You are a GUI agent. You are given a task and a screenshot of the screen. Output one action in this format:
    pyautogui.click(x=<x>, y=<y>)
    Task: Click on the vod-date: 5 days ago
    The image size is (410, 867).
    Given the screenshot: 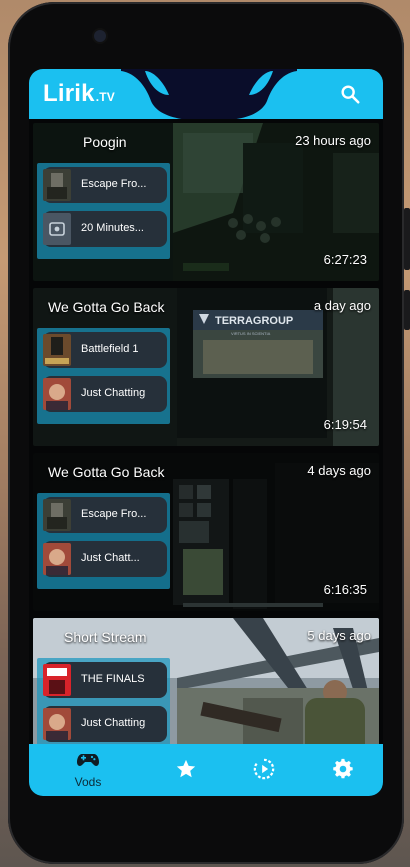 What is the action you would take?
    pyautogui.click(x=339, y=635)
    